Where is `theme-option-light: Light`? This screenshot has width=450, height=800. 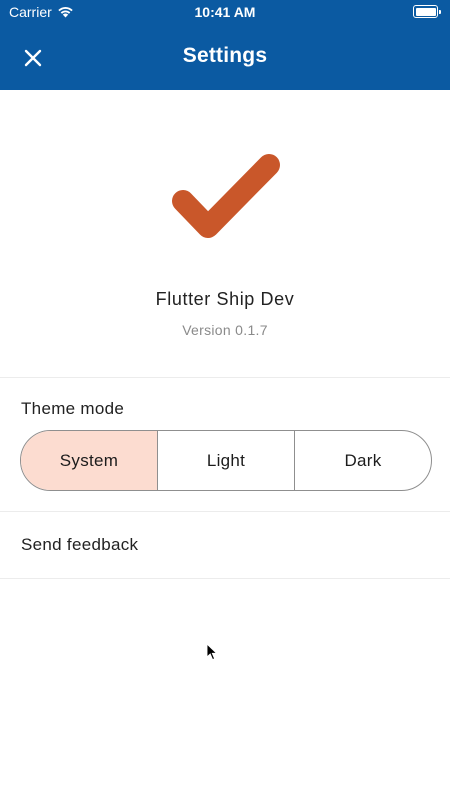 theme-option-light: Light is located at coordinates (226, 460).